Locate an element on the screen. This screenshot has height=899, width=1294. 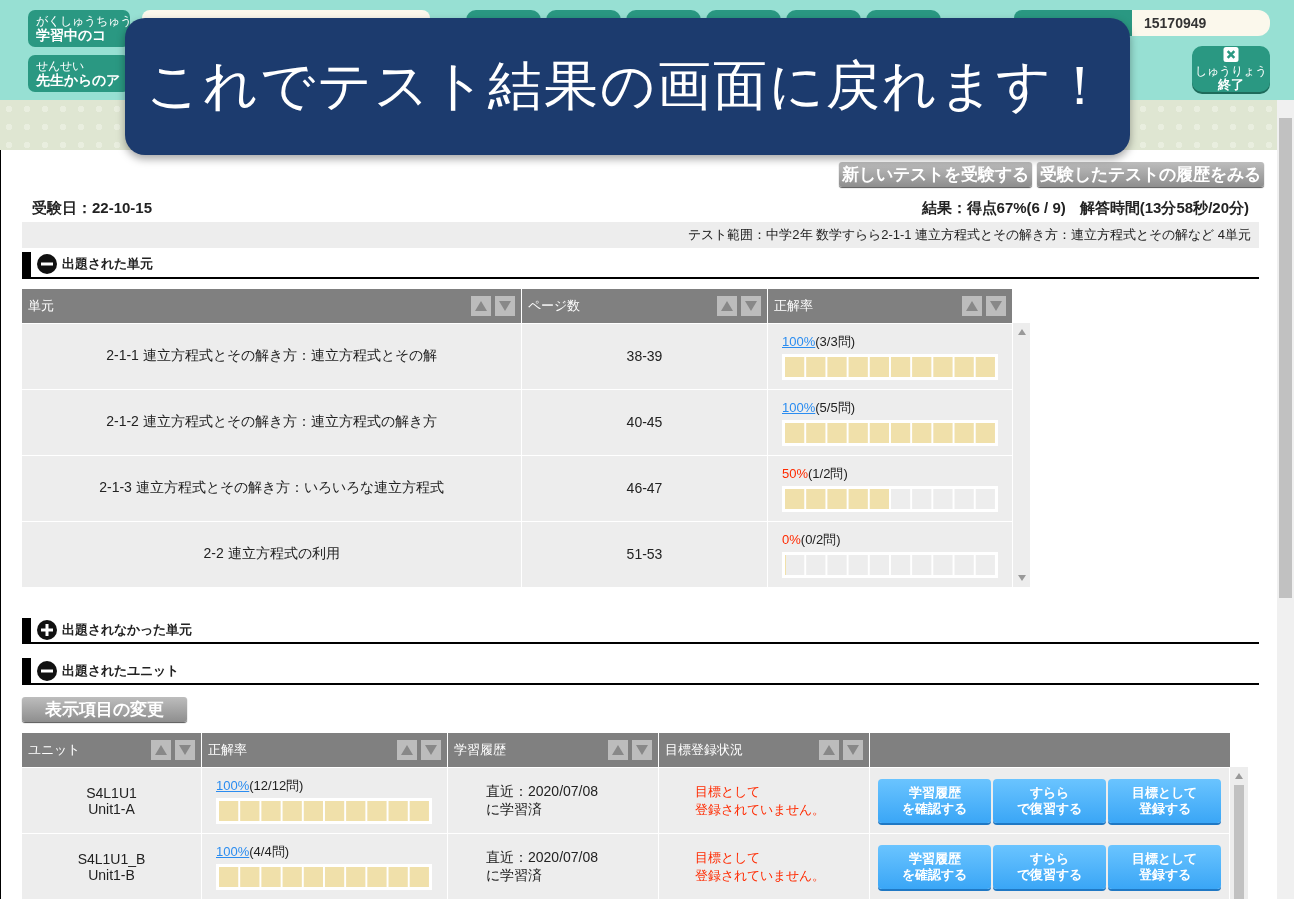
column-title: ページ数 is located at coordinates (554, 305).